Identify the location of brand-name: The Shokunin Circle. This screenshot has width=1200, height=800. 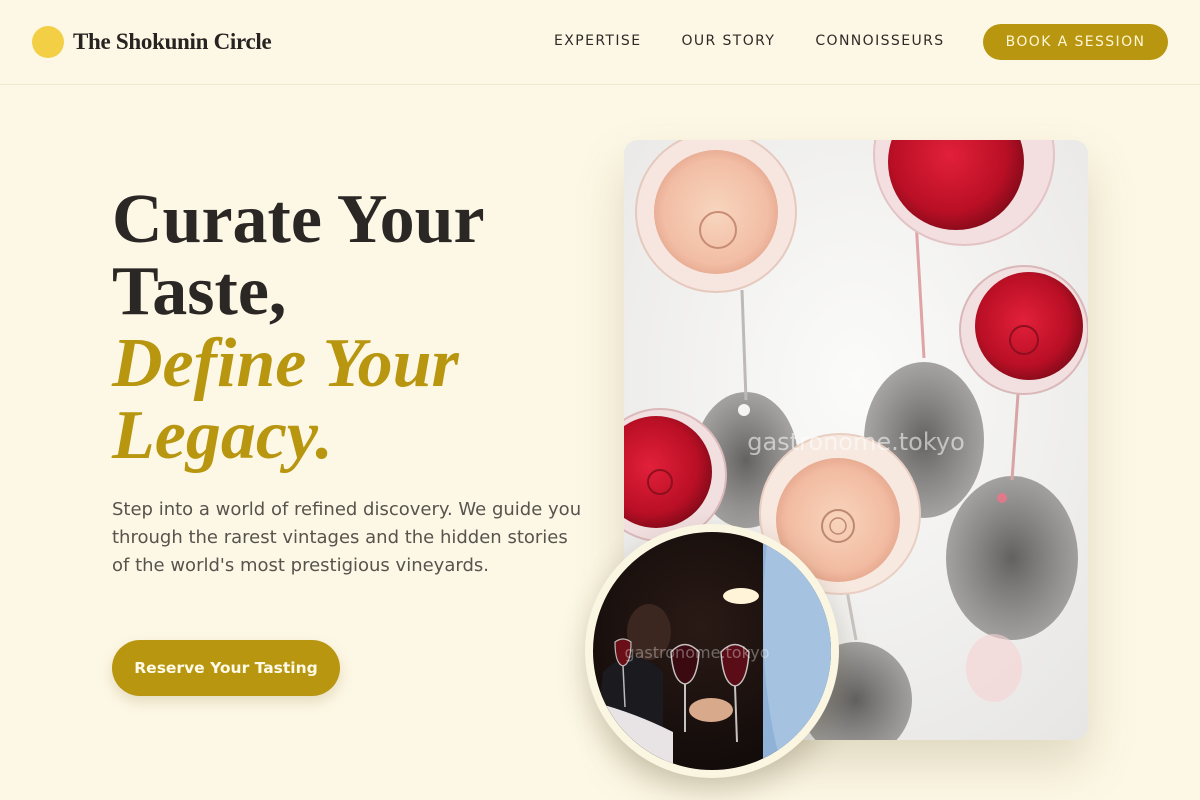
(172, 41).